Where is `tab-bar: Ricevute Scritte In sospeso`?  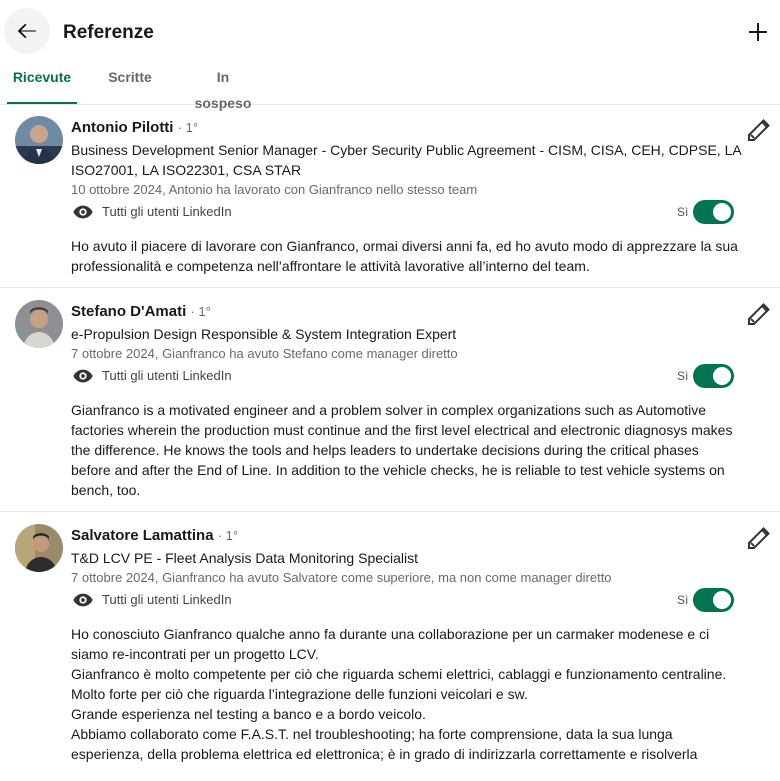 tab-bar: Ricevute Scritte In sospeso is located at coordinates (390, 87).